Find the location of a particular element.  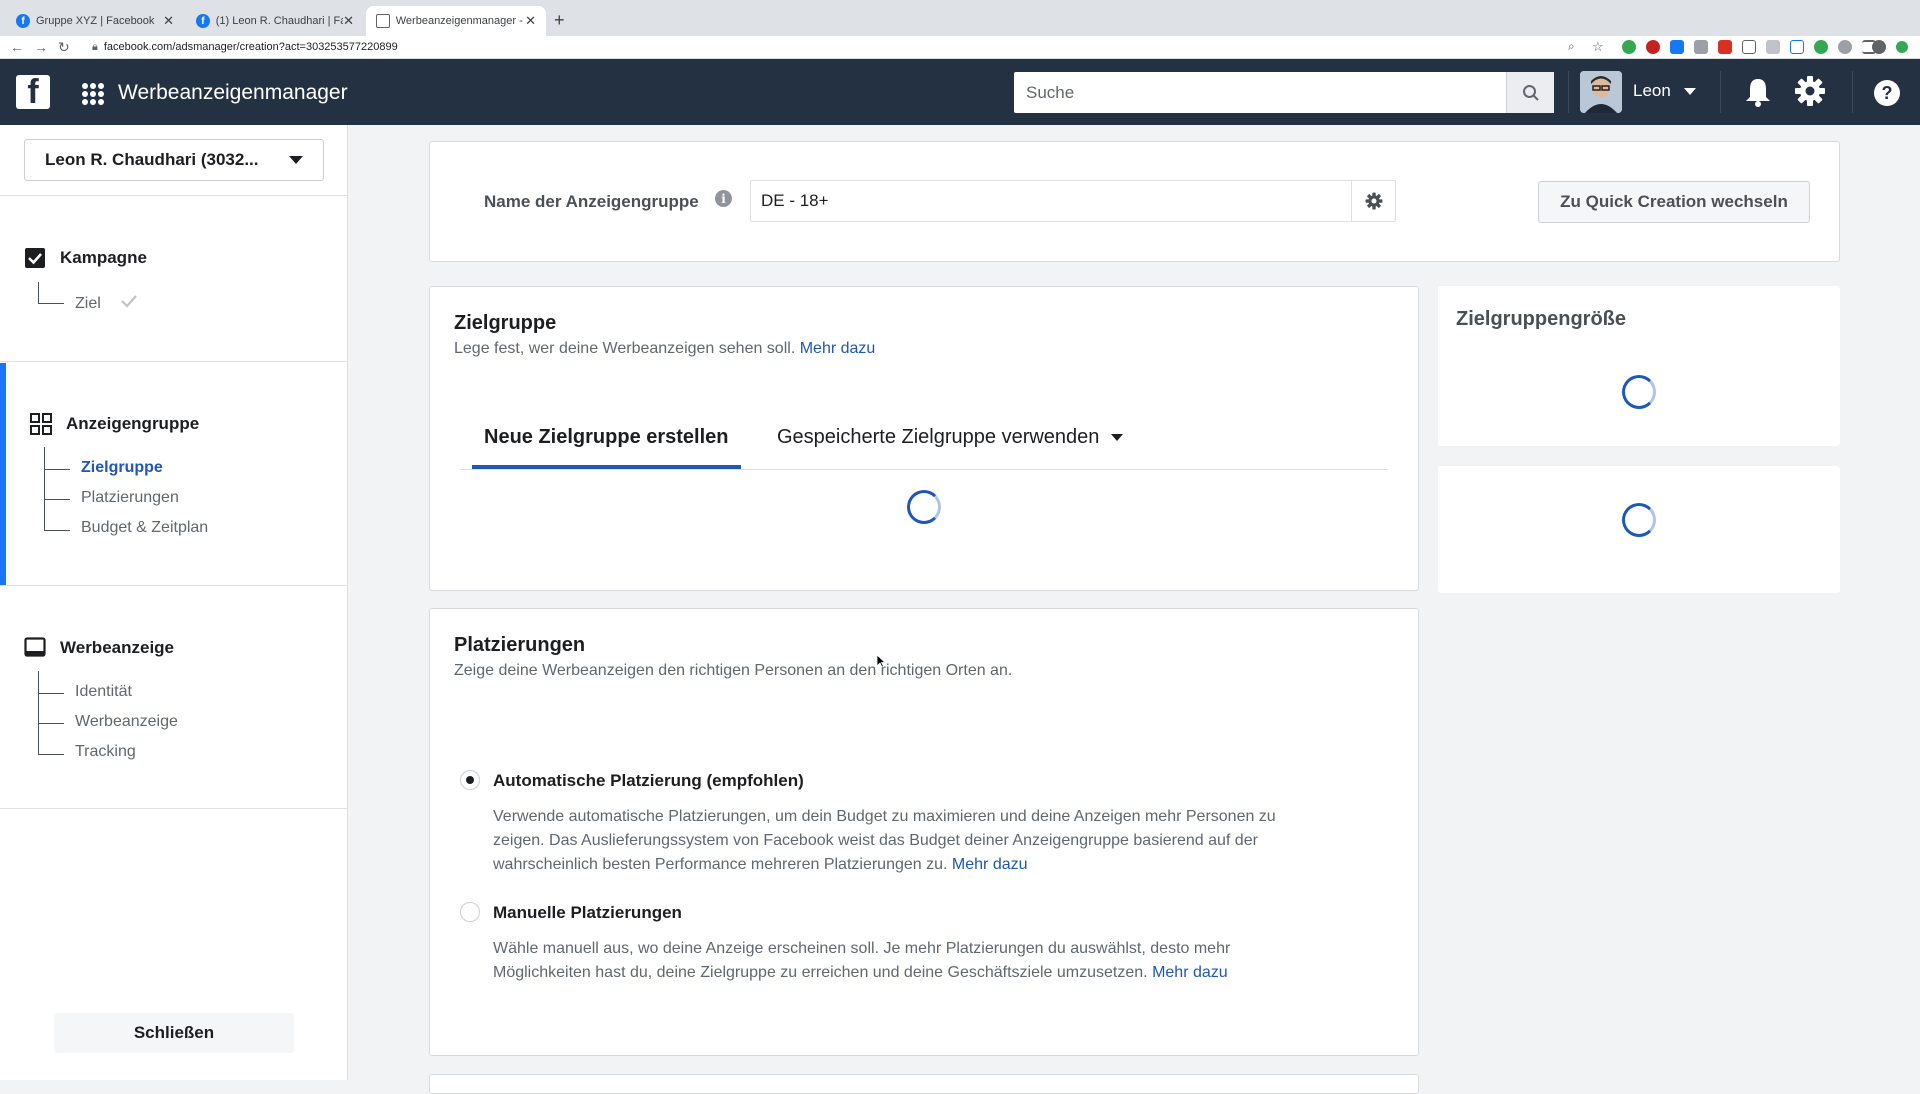

manual-placements-label: Manuelle Platzierungen is located at coordinates (587, 913).